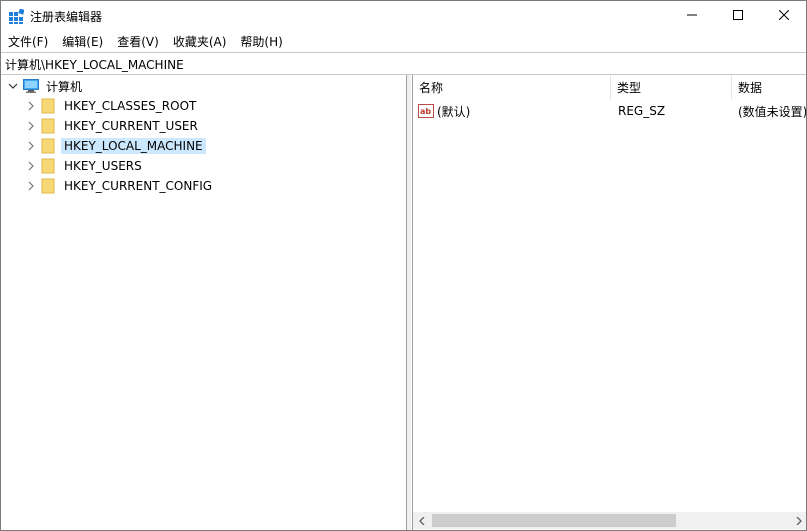 The height and width of the screenshot is (531, 807). I want to click on minimize-icon, so click(692, 16).